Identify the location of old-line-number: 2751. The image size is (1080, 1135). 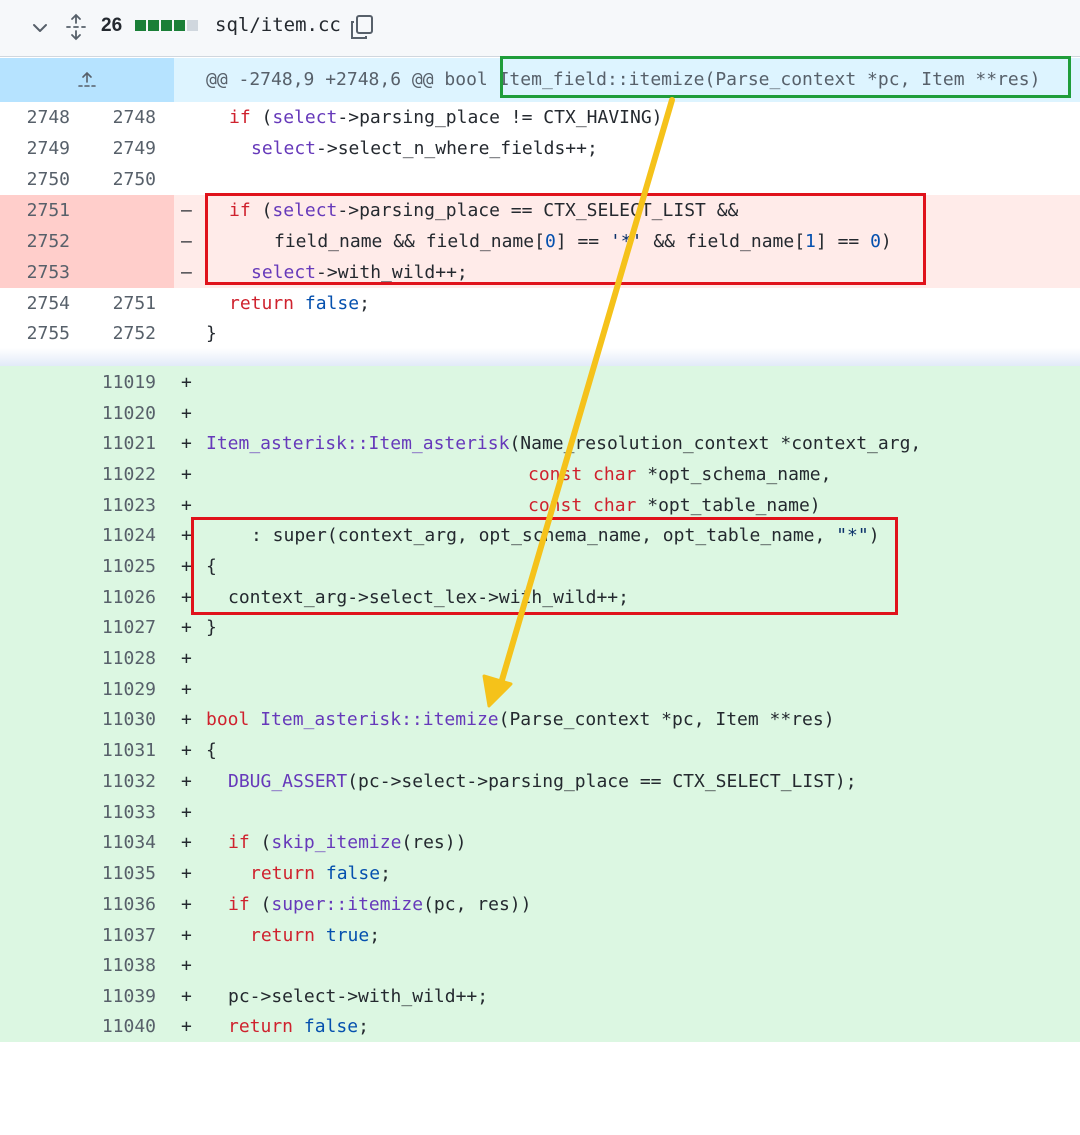
(35, 210).